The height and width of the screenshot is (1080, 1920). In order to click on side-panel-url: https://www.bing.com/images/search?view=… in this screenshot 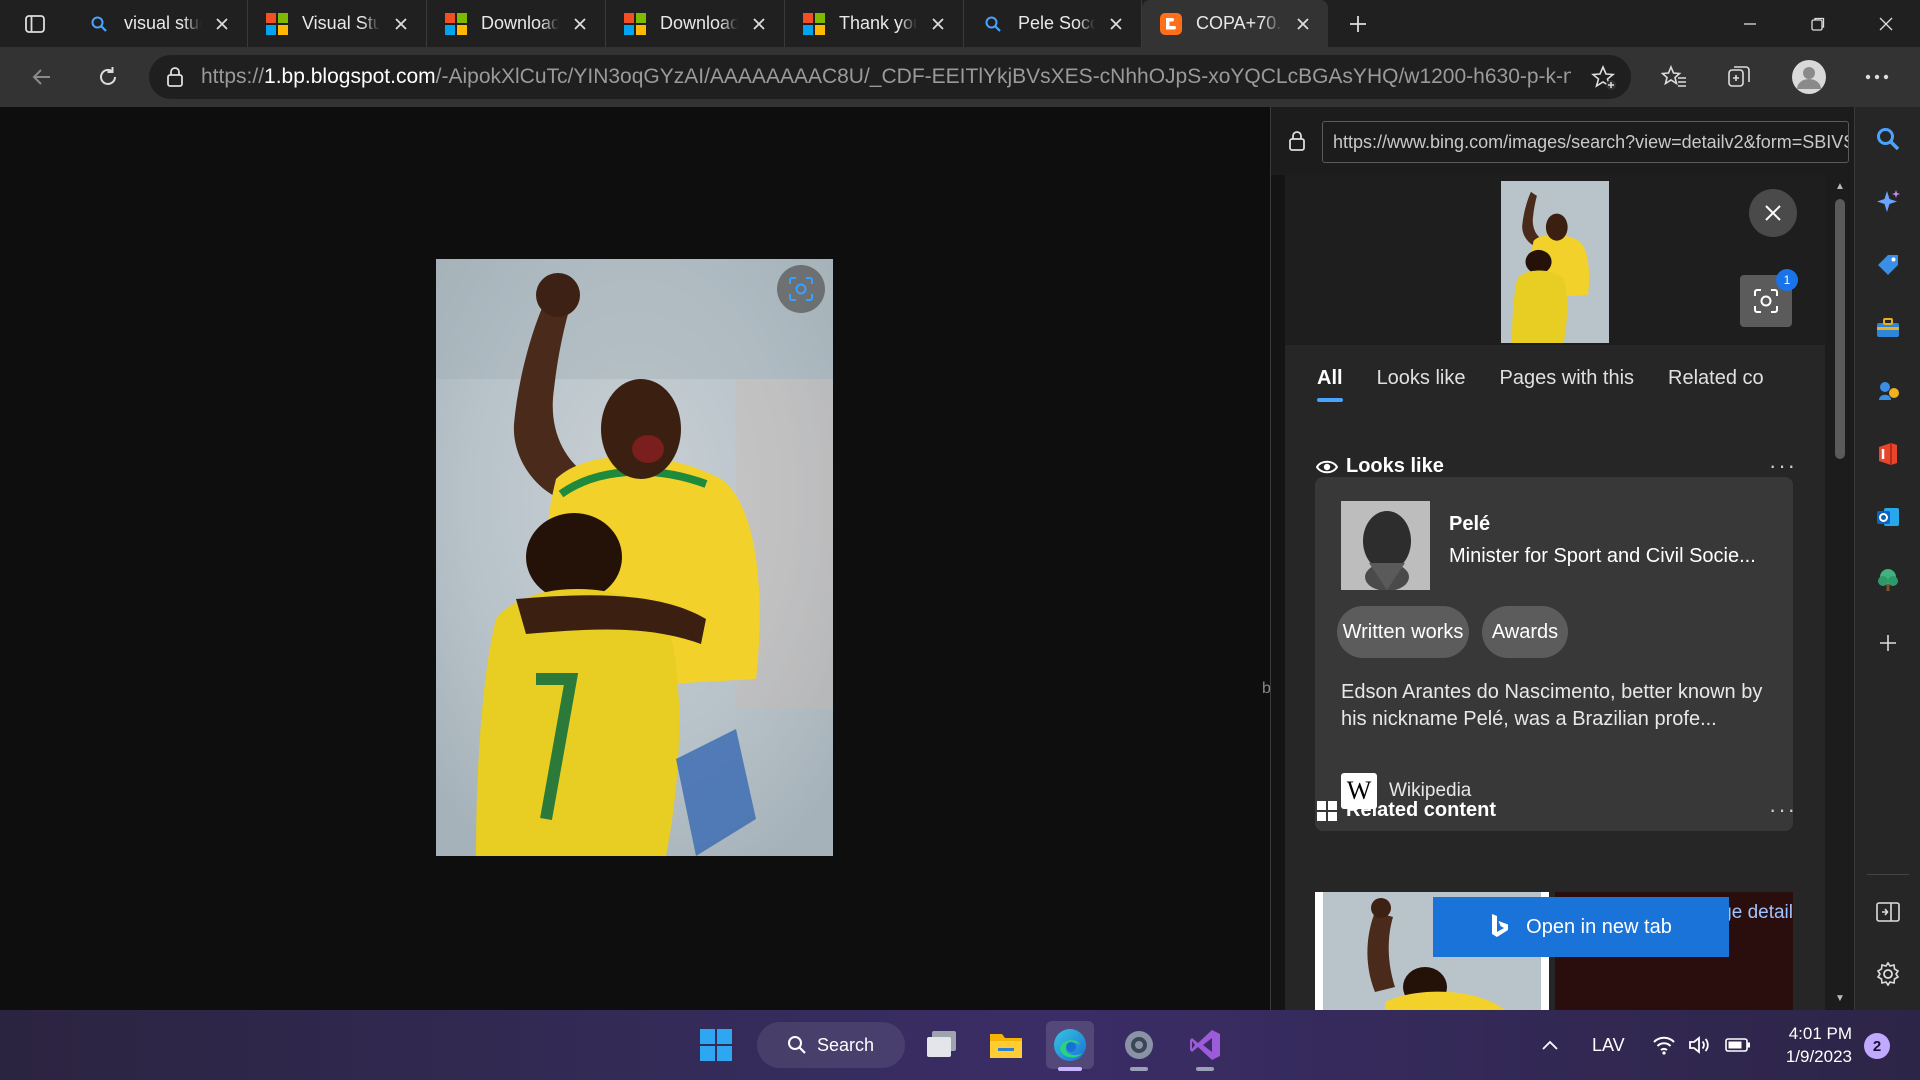, I will do `click(1585, 142)`.